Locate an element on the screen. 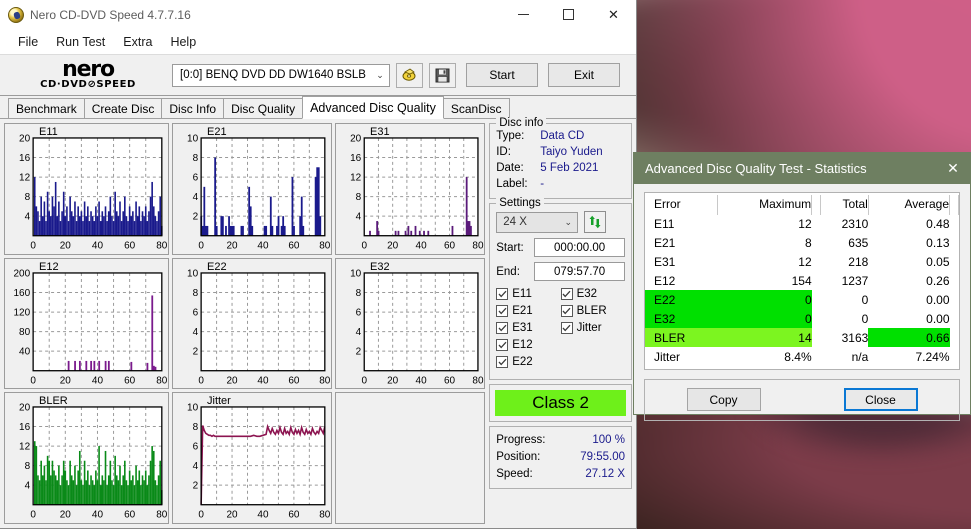 This screenshot has width=971, height=529. svg-text: 20 is located at coordinates (66, 515).